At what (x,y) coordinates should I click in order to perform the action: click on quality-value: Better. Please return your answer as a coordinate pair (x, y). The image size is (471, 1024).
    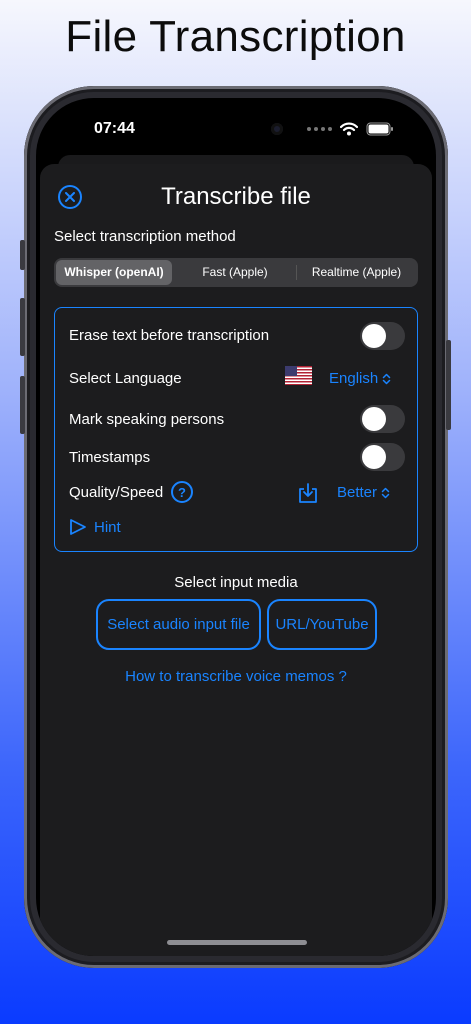
    Looking at the image, I should click on (357, 492).